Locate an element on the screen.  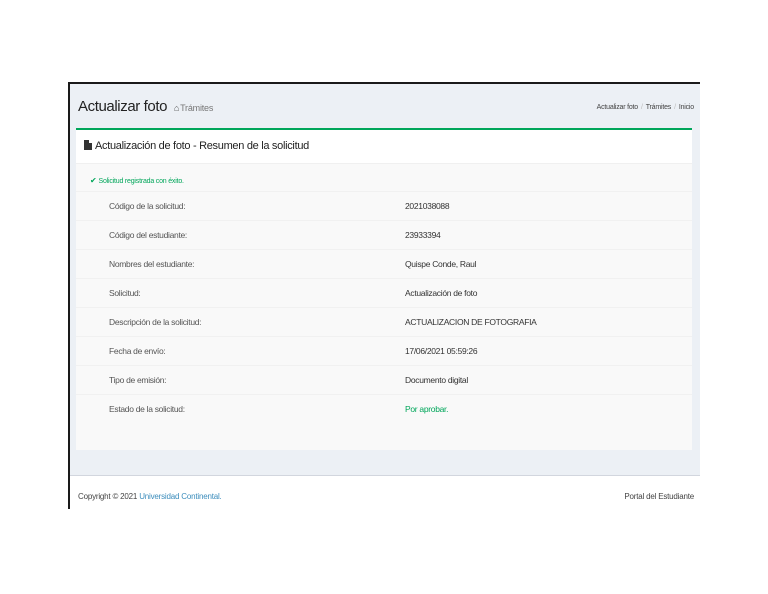
row-label: Fecha de envío: is located at coordinates (137, 351).